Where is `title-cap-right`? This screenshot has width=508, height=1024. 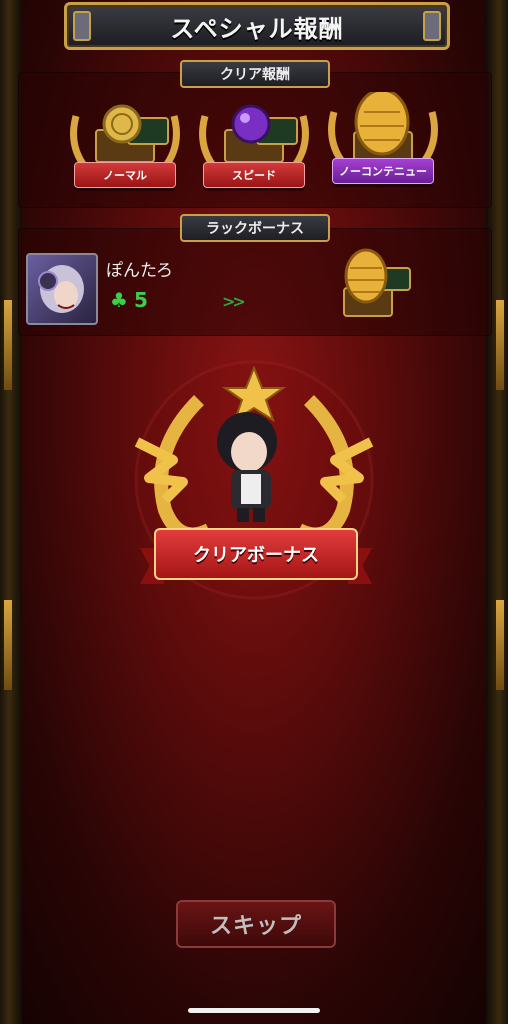 title-cap-right is located at coordinates (432, 26).